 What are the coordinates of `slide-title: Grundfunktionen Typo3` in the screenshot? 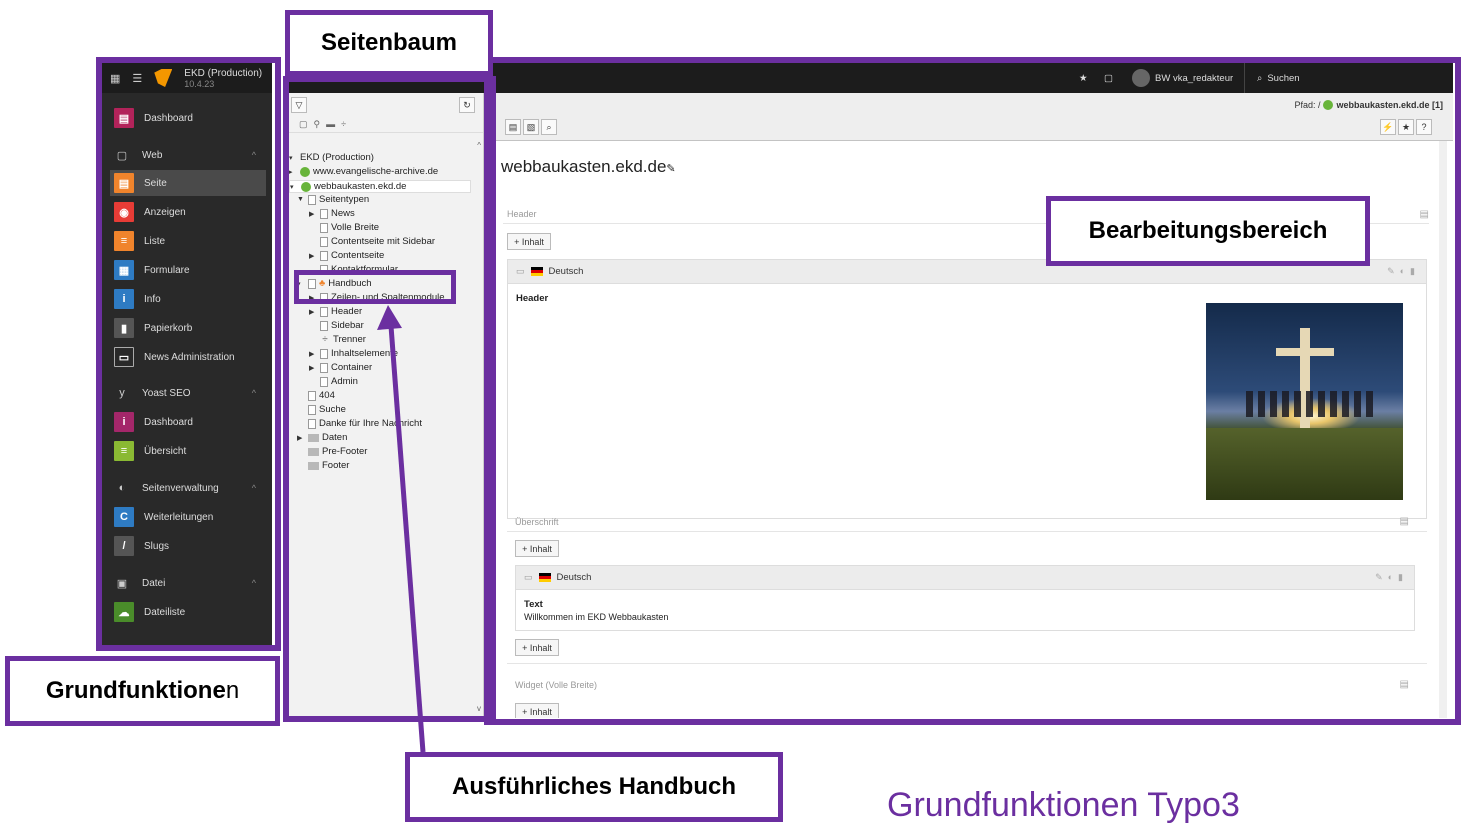 It's located at (1063, 805).